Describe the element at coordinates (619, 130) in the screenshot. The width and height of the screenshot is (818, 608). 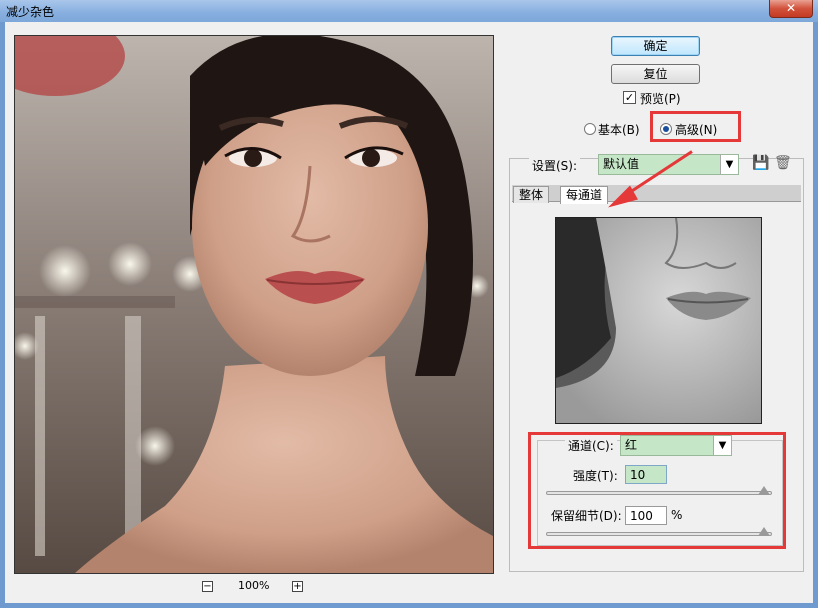
I see `basic-label: 基本(B)` at that location.